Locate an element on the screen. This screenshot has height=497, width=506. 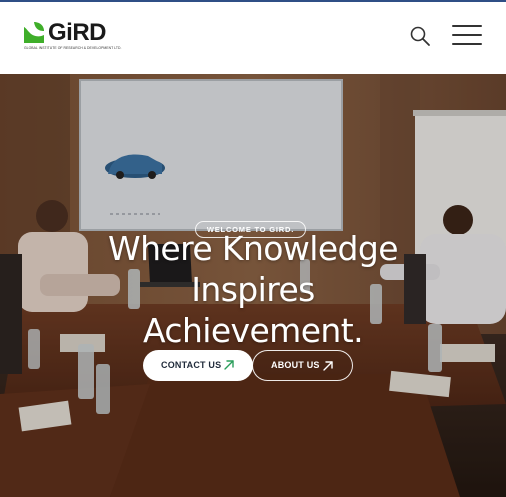
about-us-button: ABOUT US is located at coordinates (302, 365).